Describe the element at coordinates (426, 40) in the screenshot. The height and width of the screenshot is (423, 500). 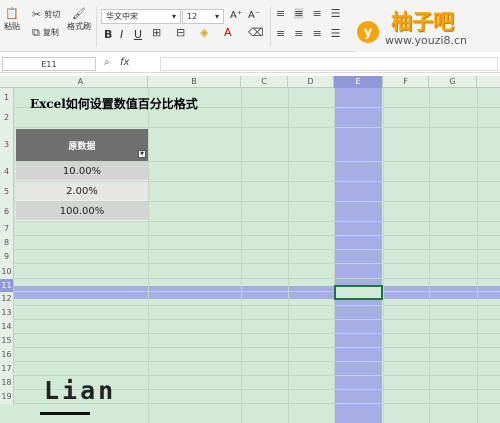
I see `logo-url: www.youzi8.cn` at that location.